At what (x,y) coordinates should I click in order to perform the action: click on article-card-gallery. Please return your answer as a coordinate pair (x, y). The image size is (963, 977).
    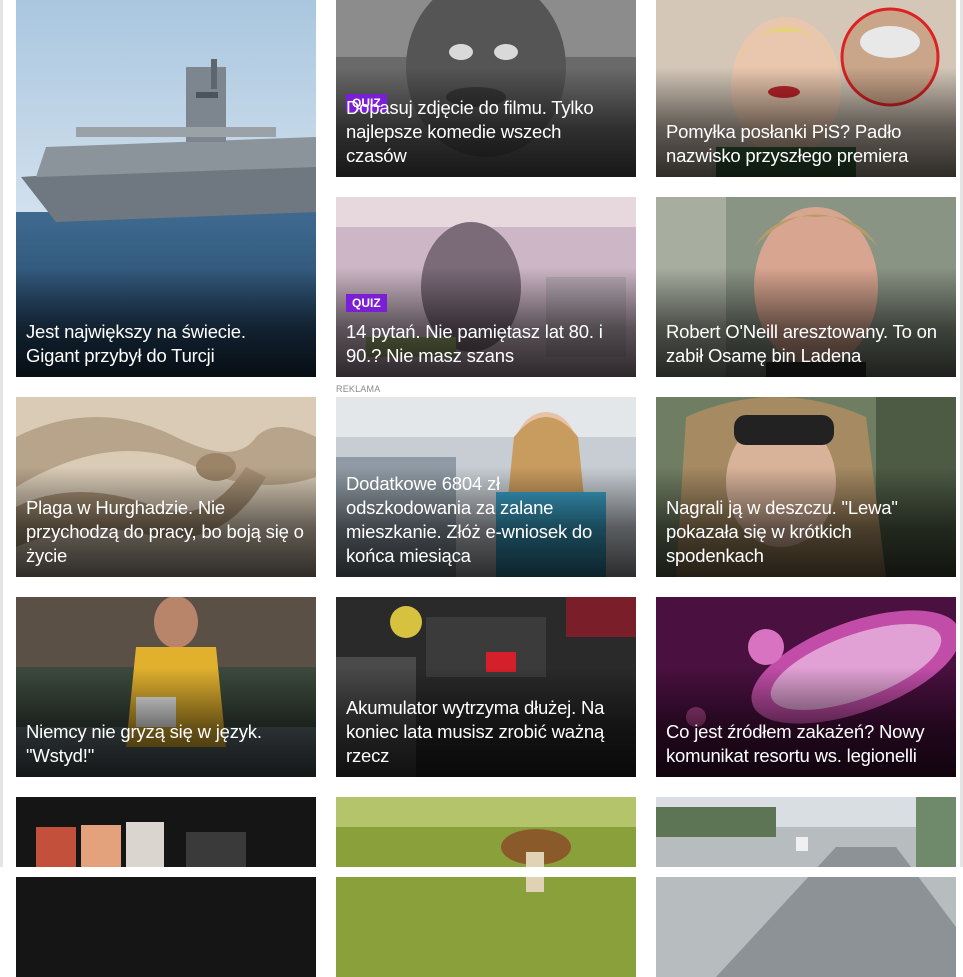
    Looking at the image, I should click on (166, 887).